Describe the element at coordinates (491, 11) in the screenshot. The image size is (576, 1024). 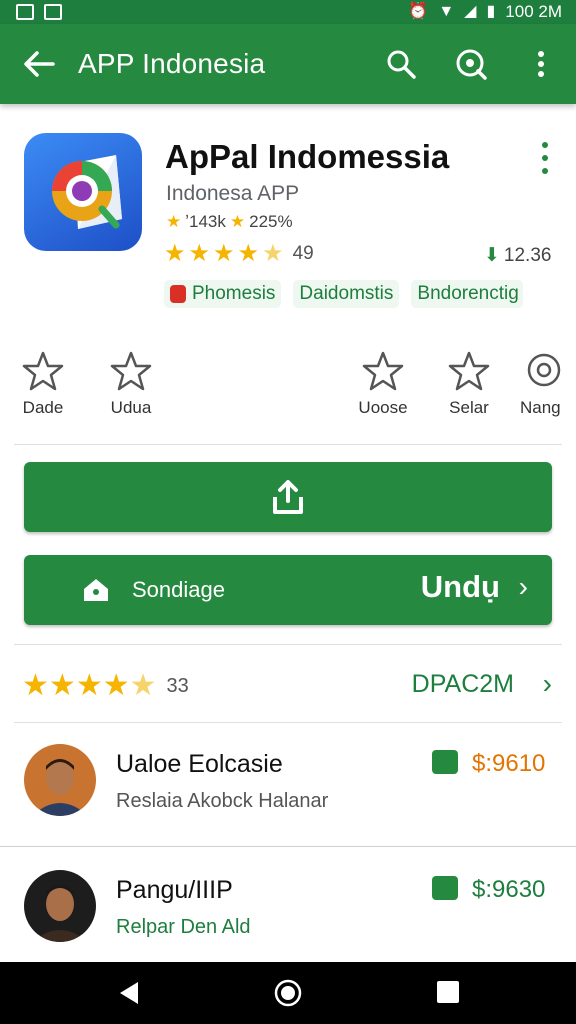
I see `battery-icon: ▮` at that location.